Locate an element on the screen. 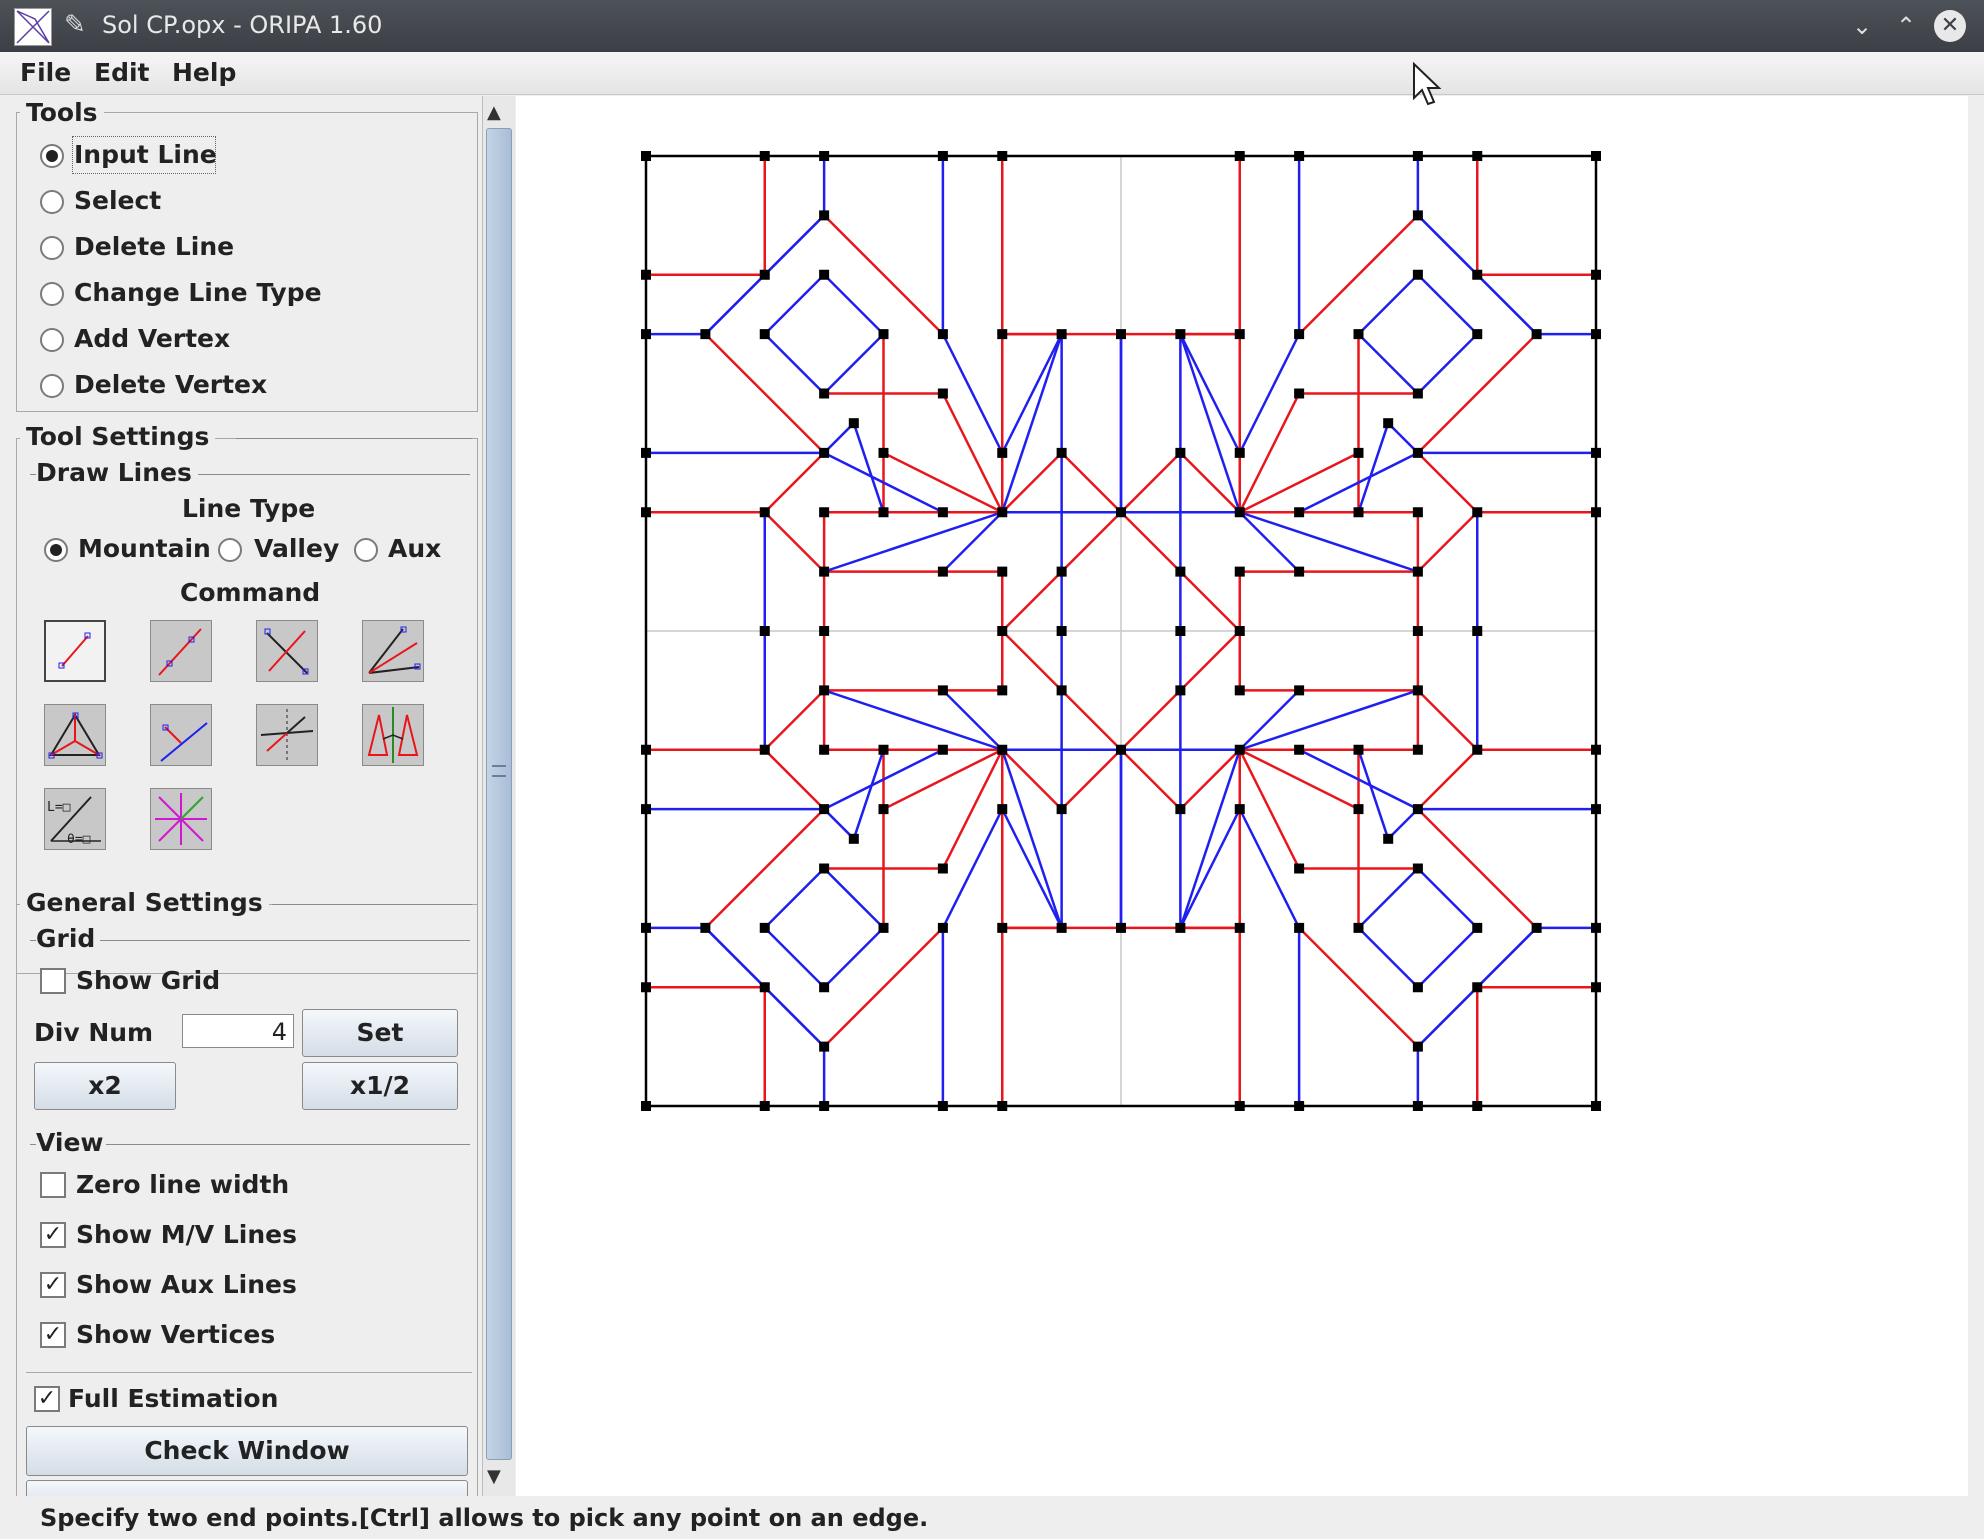  scroll-down-icon: ▼ is located at coordinates (494, 1476).